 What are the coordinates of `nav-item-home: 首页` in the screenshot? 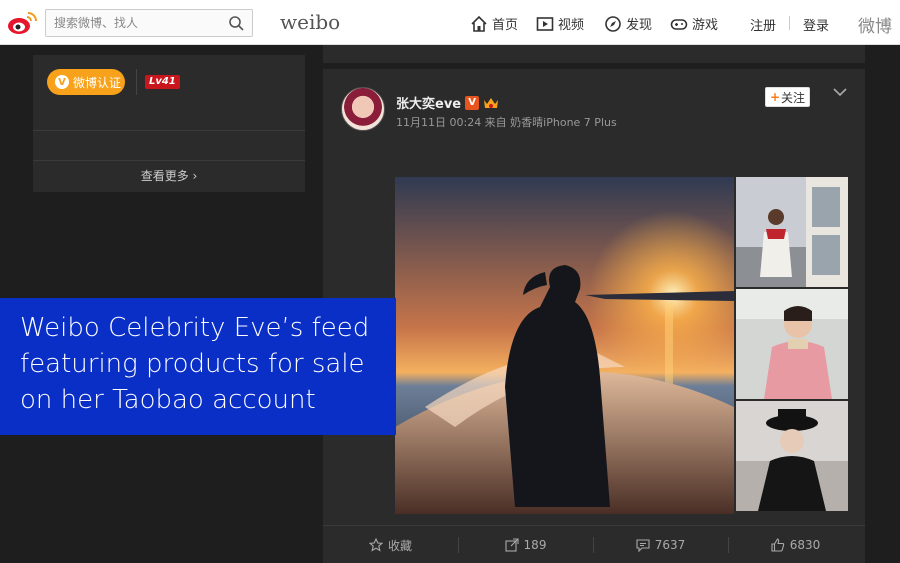 It's located at (494, 23).